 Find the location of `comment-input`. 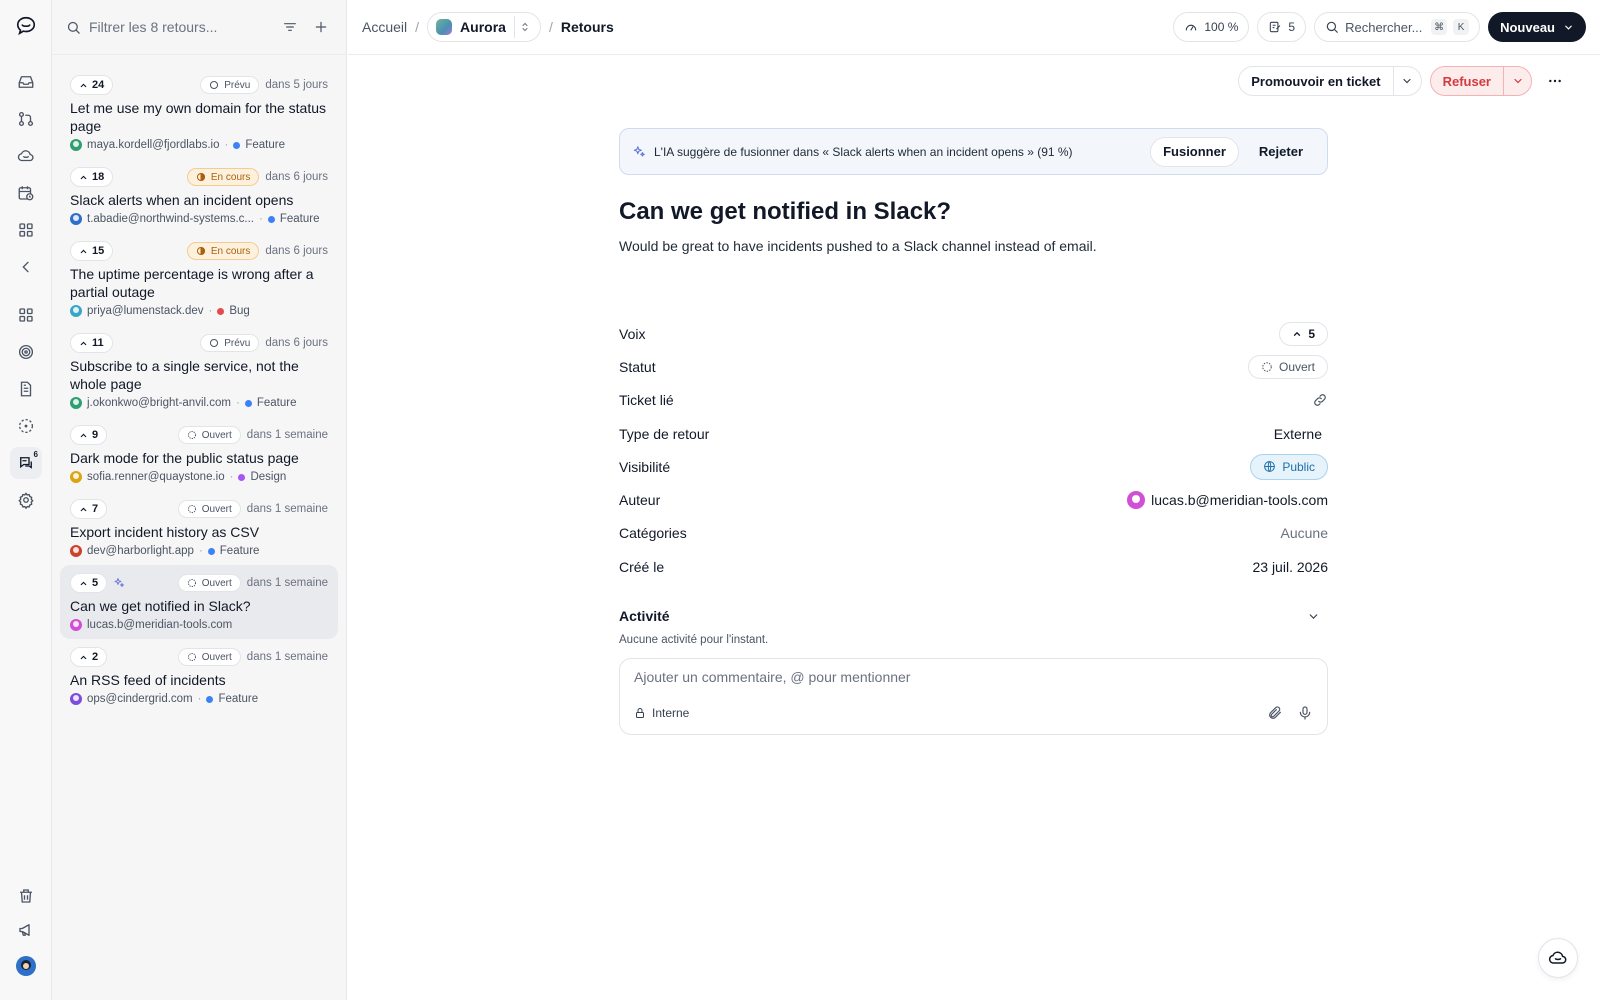

comment-input is located at coordinates (973, 677).